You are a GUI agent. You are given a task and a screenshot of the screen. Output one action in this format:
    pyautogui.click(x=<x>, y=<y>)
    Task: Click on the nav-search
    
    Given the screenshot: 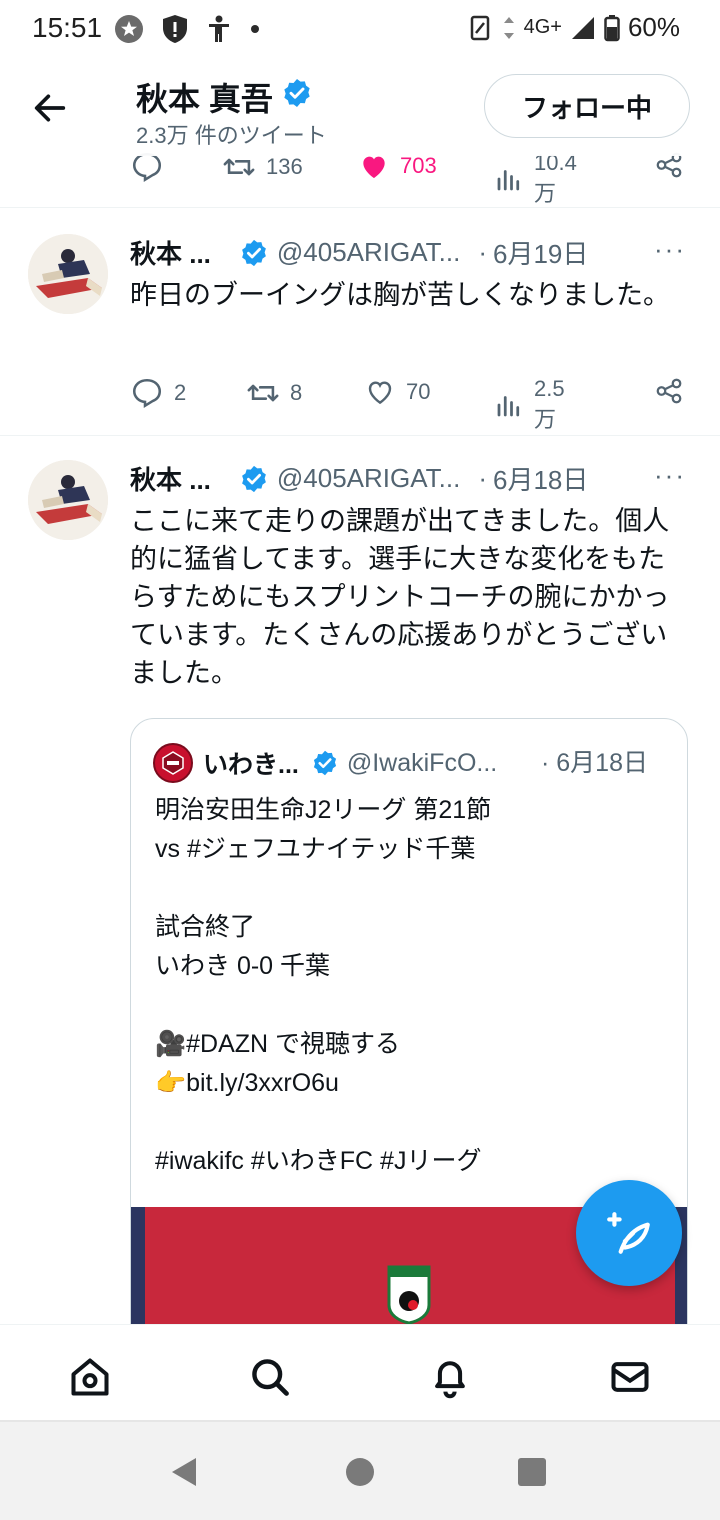 What is the action you would take?
    pyautogui.click(x=270, y=1377)
    